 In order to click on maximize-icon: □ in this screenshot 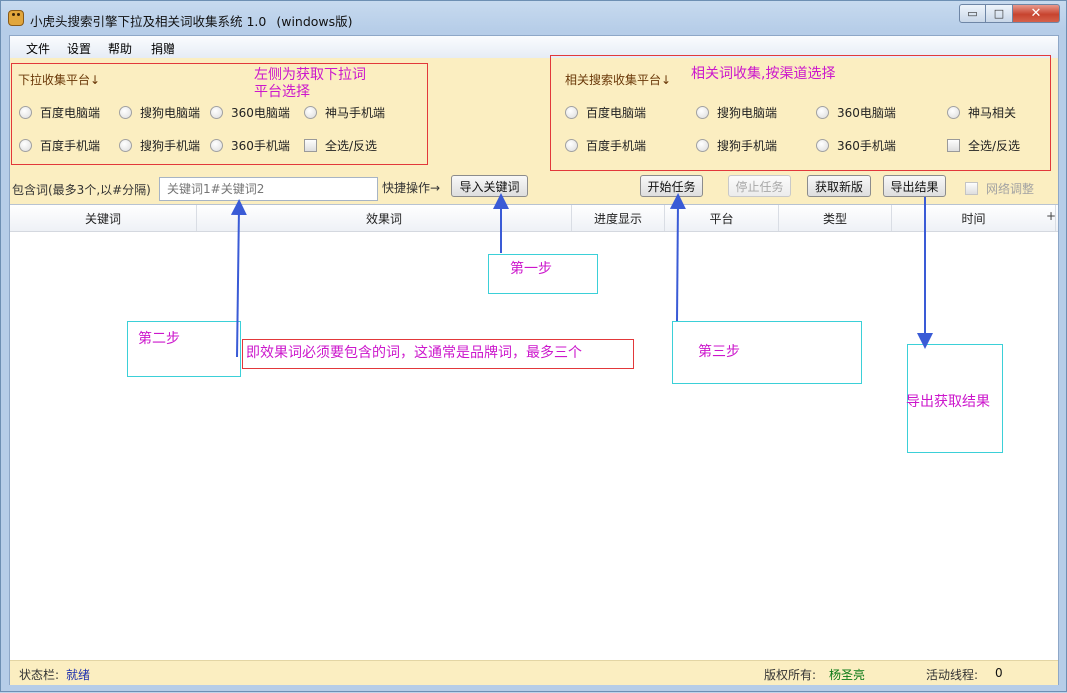, I will do `click(999, 13)`.